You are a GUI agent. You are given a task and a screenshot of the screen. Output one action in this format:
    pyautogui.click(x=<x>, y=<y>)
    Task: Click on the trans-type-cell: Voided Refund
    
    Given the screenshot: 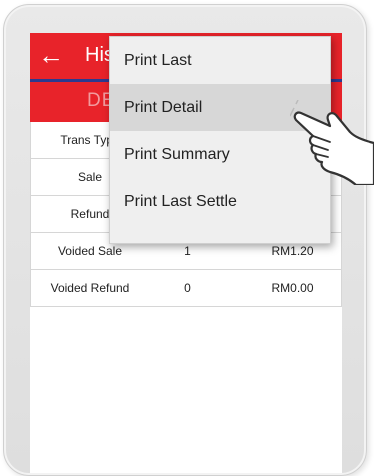 What is the action you would take?
    pyautogui.click(x=90, y=288)
    